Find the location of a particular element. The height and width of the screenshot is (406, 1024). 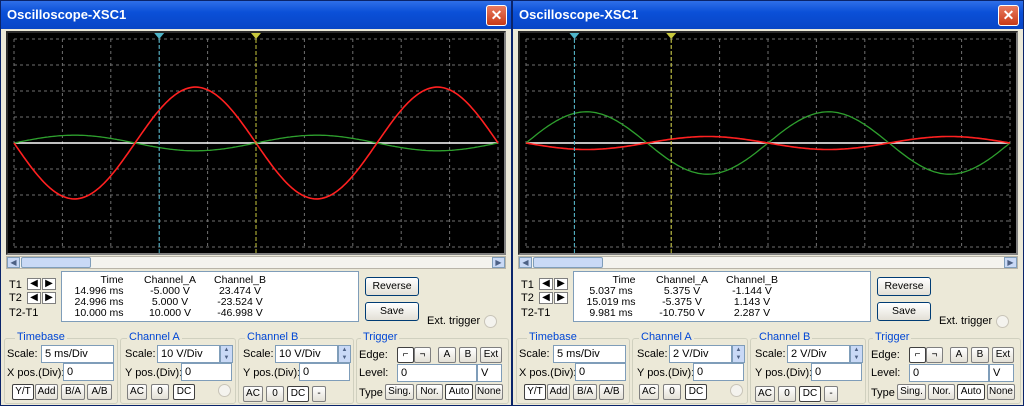

channel-a-scale-field: 10 V/Div is located at coordinates (188, 354).